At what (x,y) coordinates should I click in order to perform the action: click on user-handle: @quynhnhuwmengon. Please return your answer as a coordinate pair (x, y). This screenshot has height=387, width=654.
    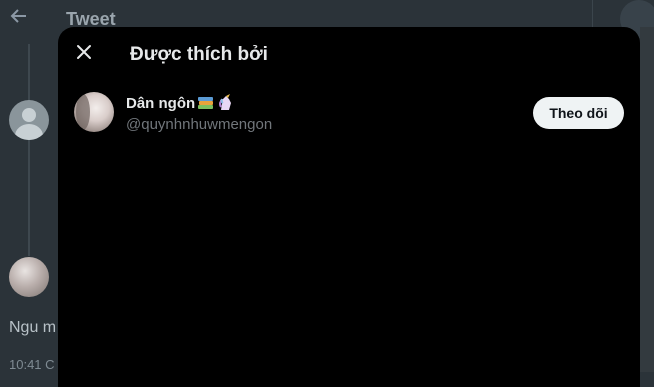
    Looking at the image, I should click on (199, 124).